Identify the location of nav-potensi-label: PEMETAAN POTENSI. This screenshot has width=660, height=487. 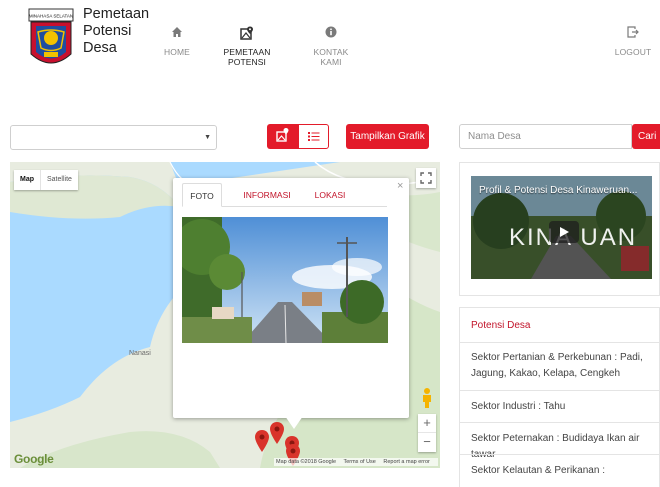
(247, 57).